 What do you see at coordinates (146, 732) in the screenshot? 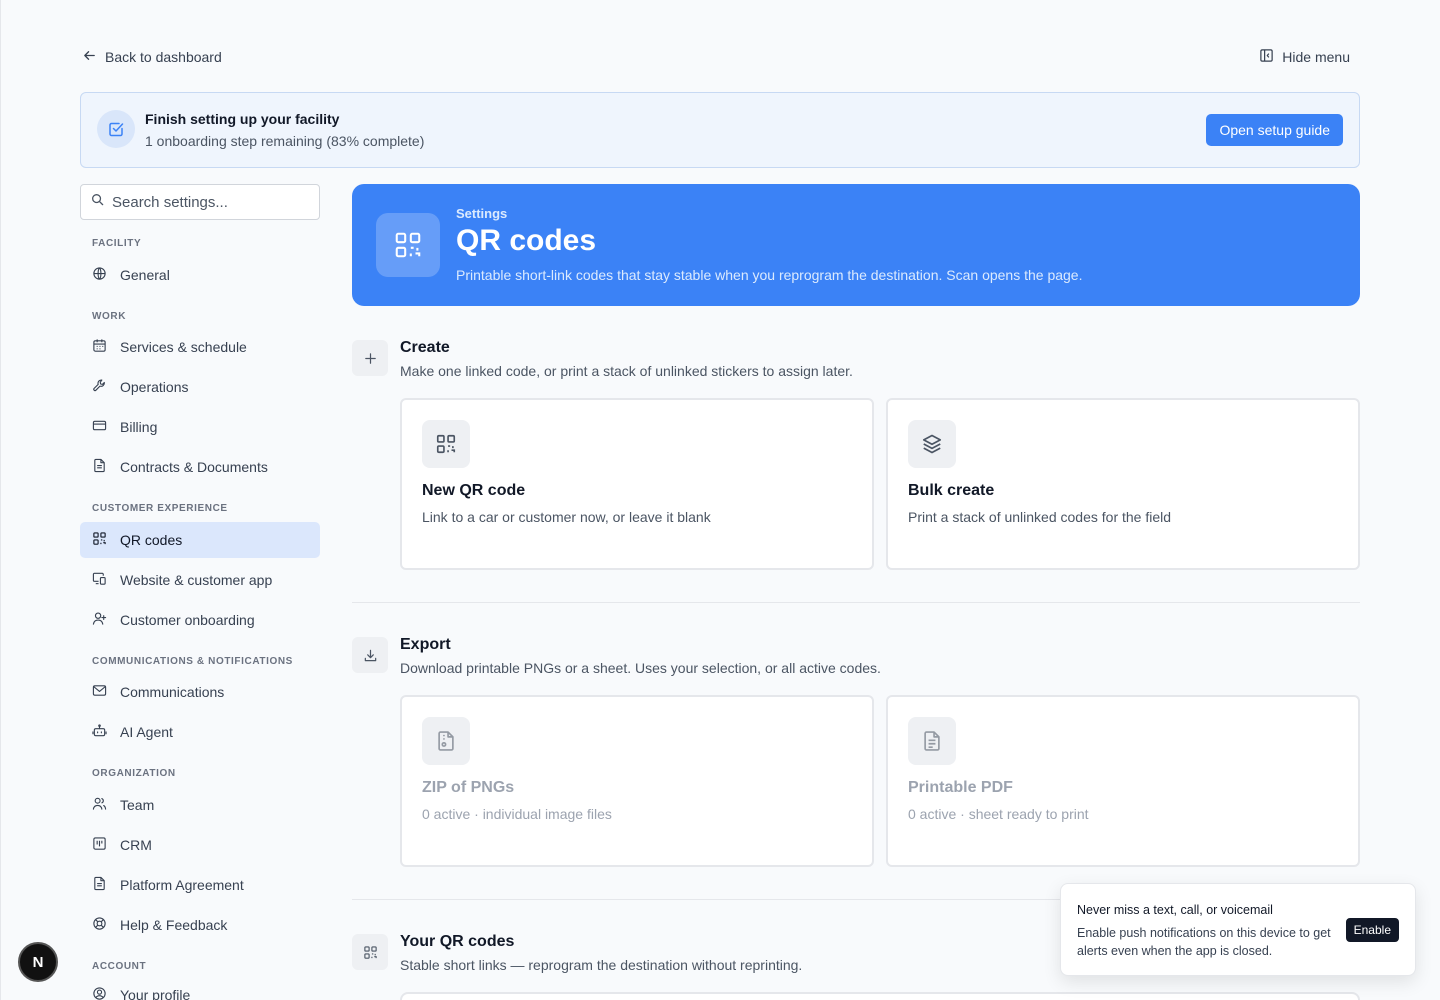
I see `sidebar-item-label: AI Agent` at bounding box center [146, 732].